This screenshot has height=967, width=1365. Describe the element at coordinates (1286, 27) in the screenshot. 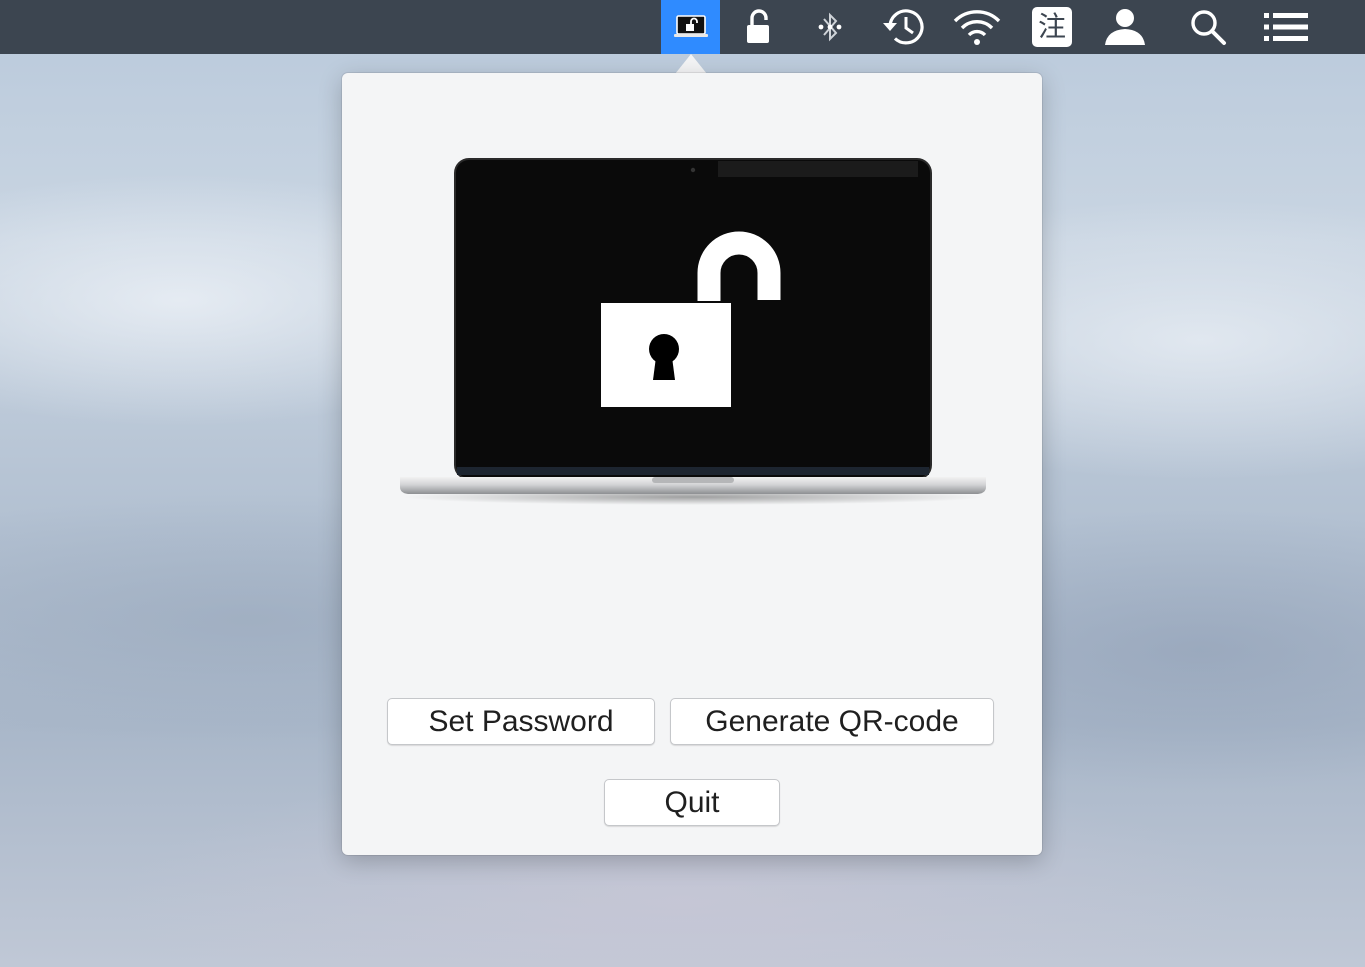

I see `notification-center-icon` at that location.